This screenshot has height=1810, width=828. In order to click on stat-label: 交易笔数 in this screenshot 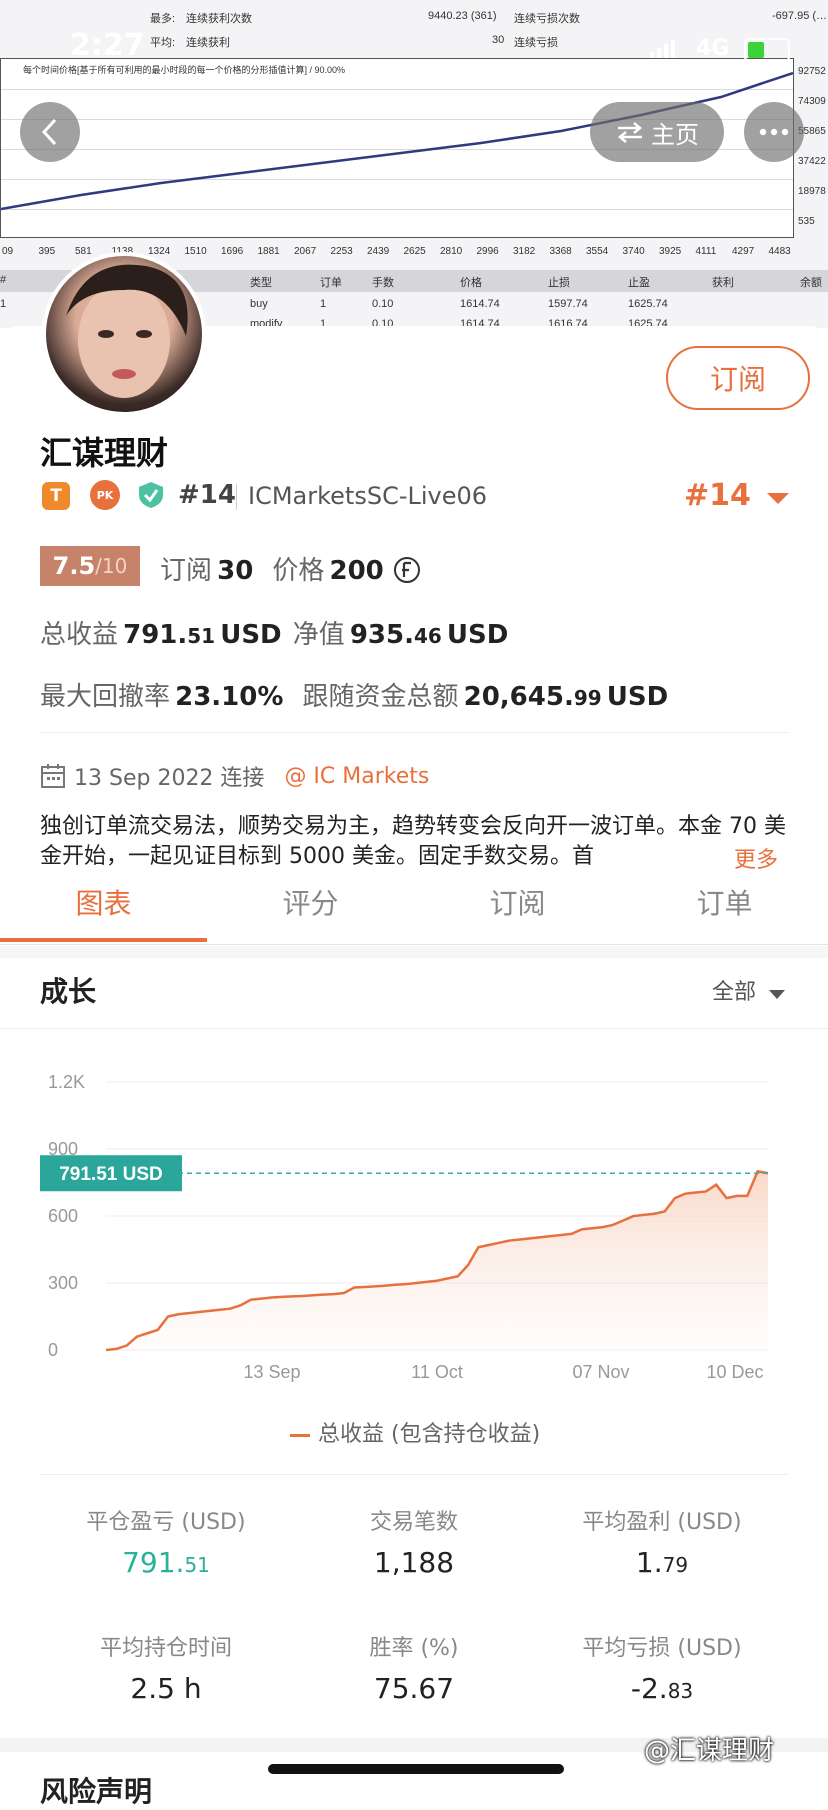, I will do `click(413, 1522)`.